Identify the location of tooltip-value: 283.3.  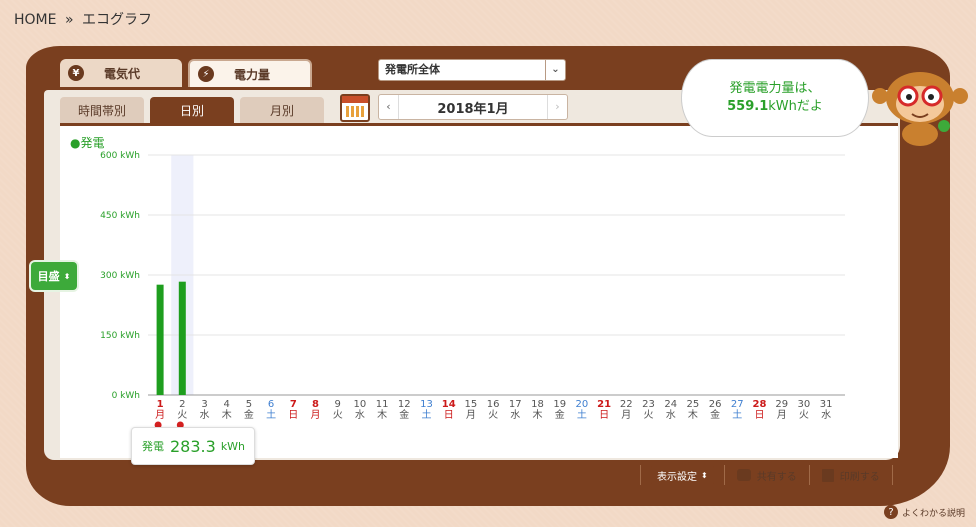
(193, 446).